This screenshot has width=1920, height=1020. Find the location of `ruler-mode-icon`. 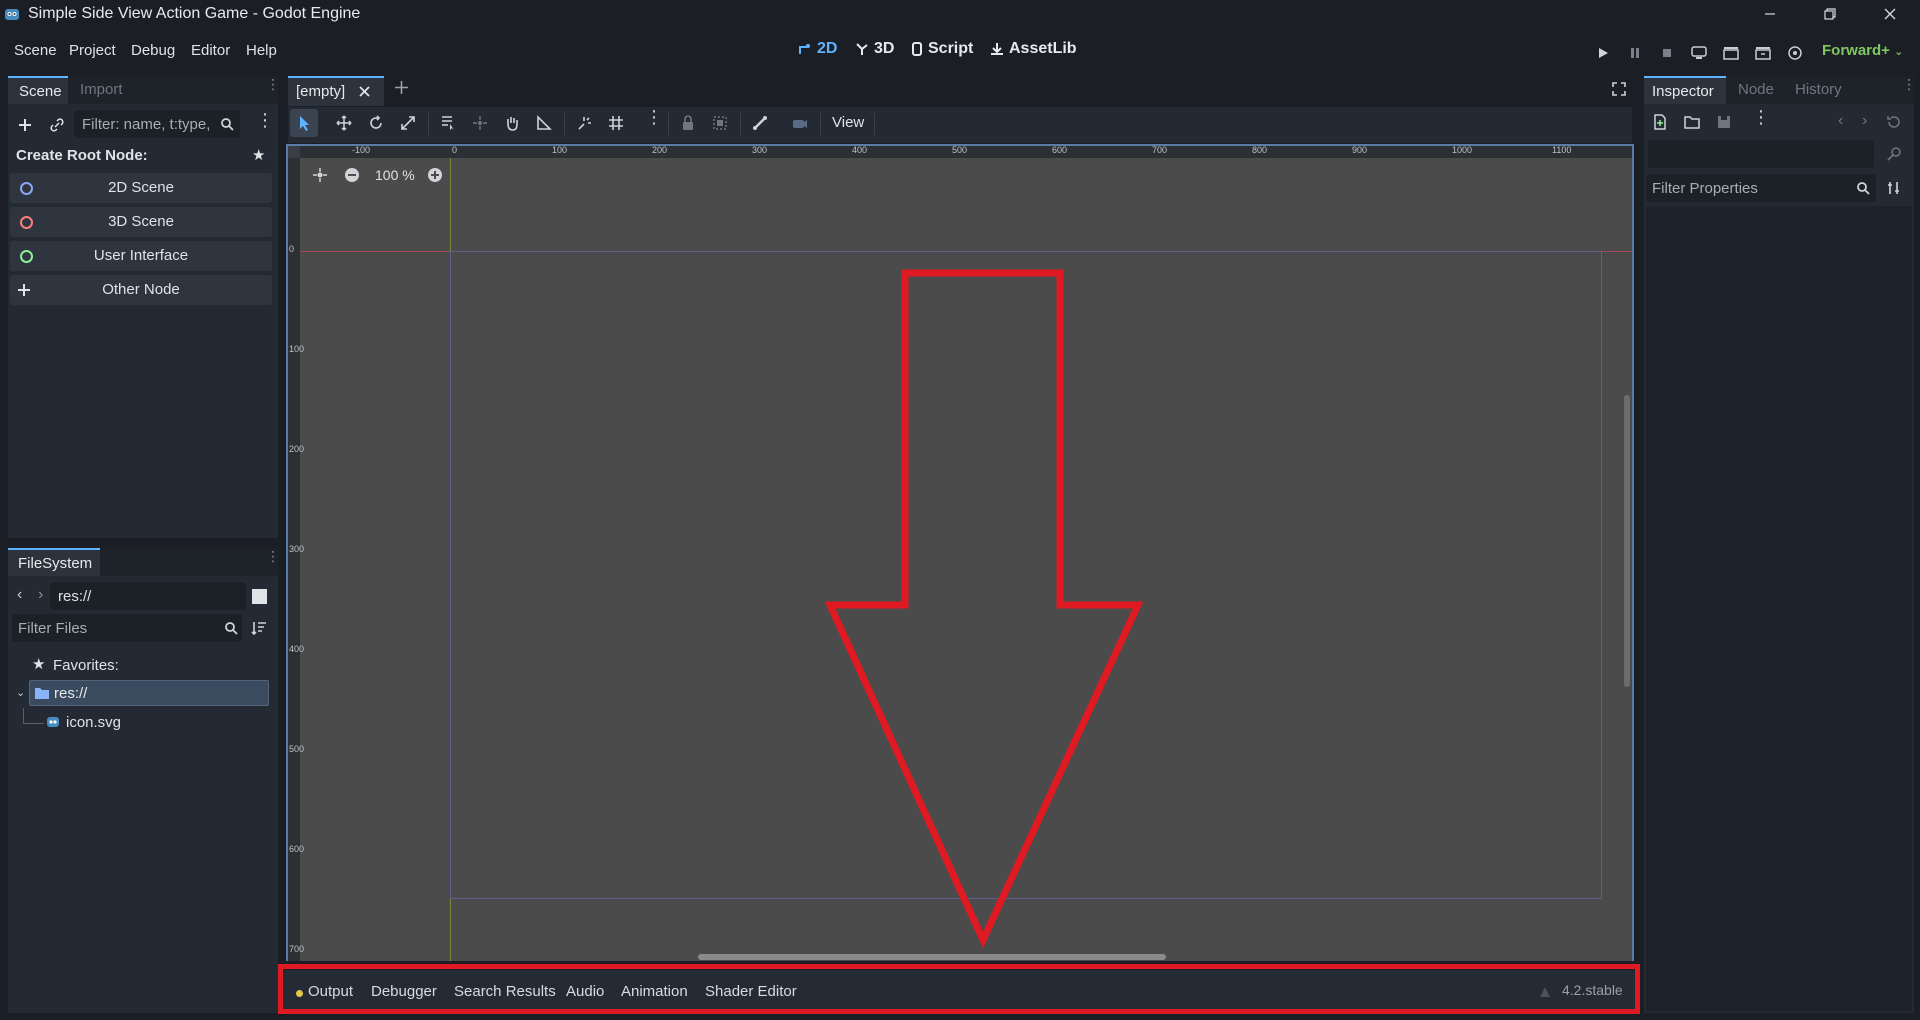

ruler-mode-icon is located at coordinates (544, 123).